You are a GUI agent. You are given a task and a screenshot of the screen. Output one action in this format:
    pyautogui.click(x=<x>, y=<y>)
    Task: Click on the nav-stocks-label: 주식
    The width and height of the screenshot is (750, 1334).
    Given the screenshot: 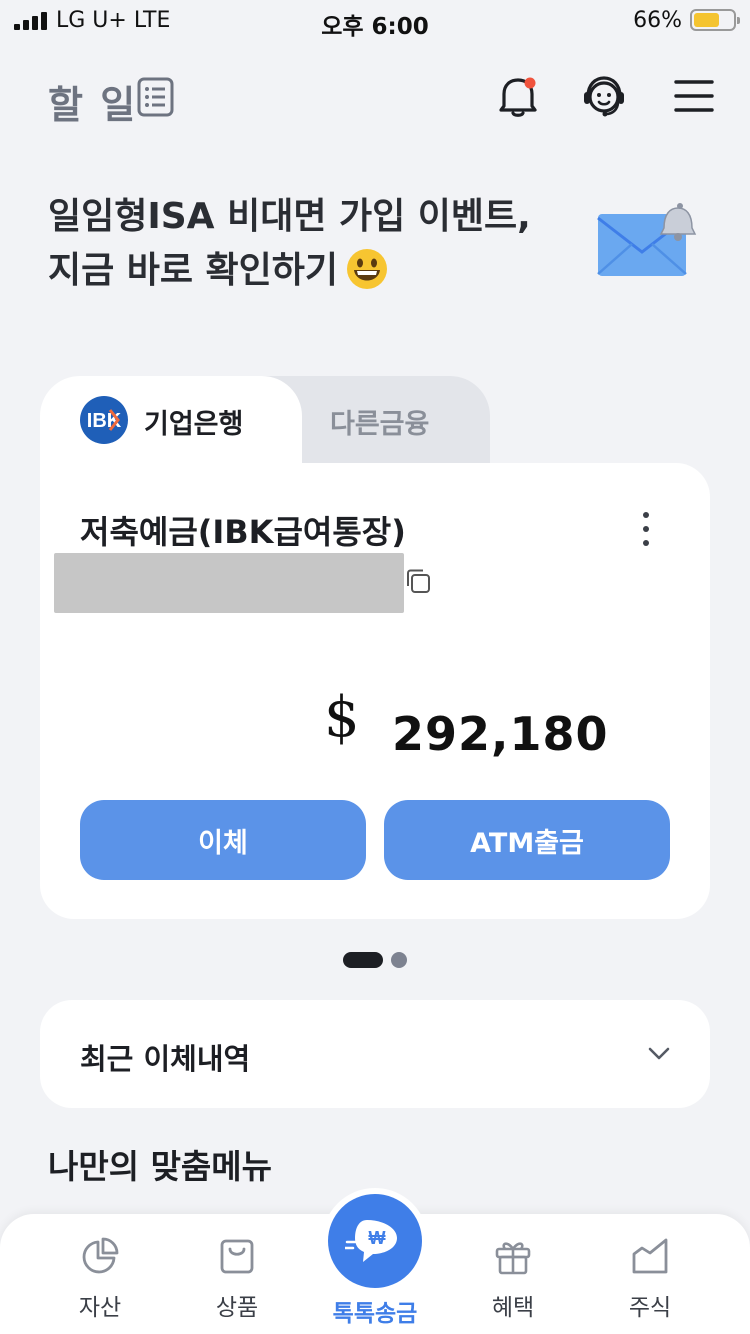 What is the action you would take?
    pyautogui.click(x=650, y=1308)
    